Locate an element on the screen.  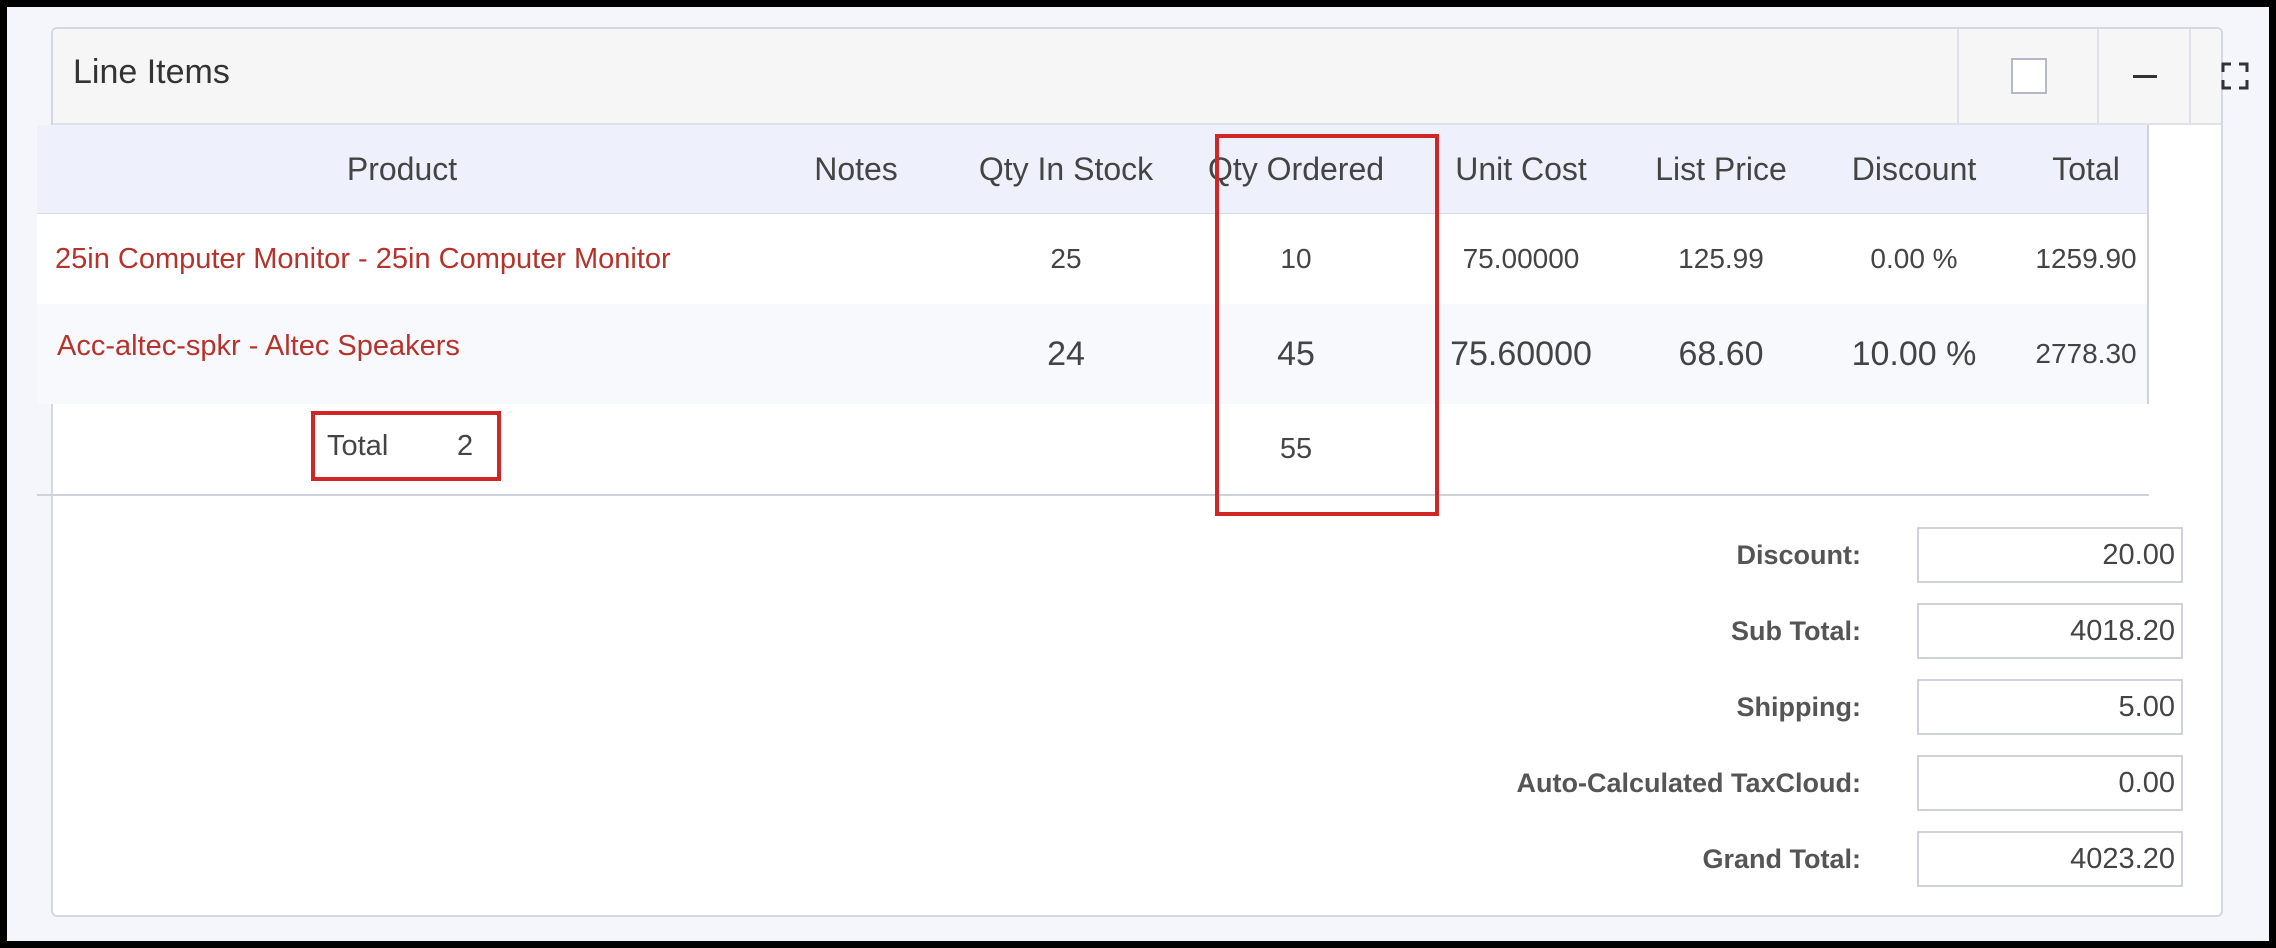
shipping-field is located at coordinates (2050, 707).